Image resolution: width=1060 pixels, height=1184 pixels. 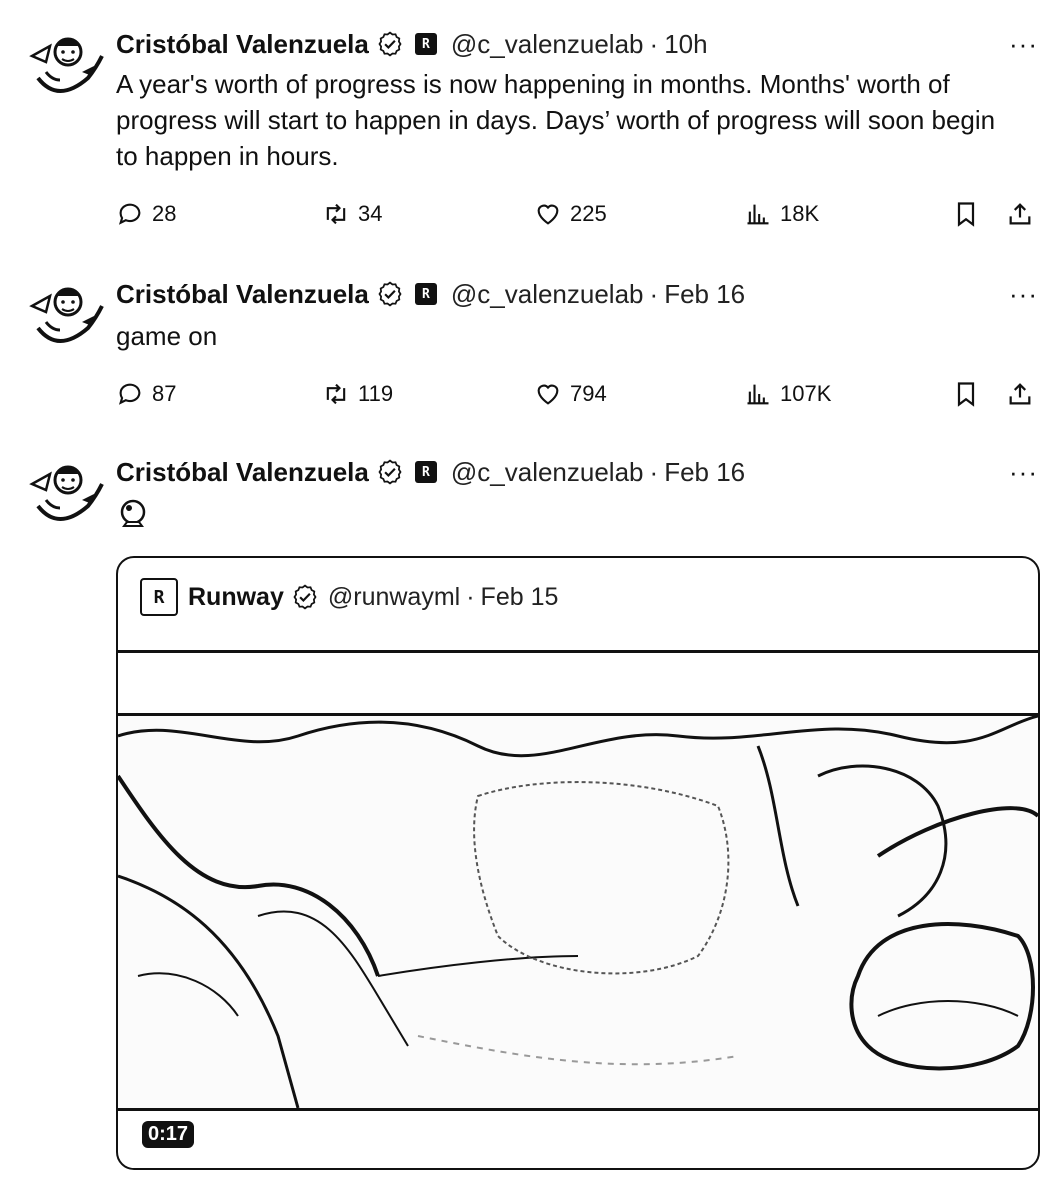 What do you see at coordinates (146, 394) in the screenshot?
I see `reply-button: 87` at bounding box center [146, 394].